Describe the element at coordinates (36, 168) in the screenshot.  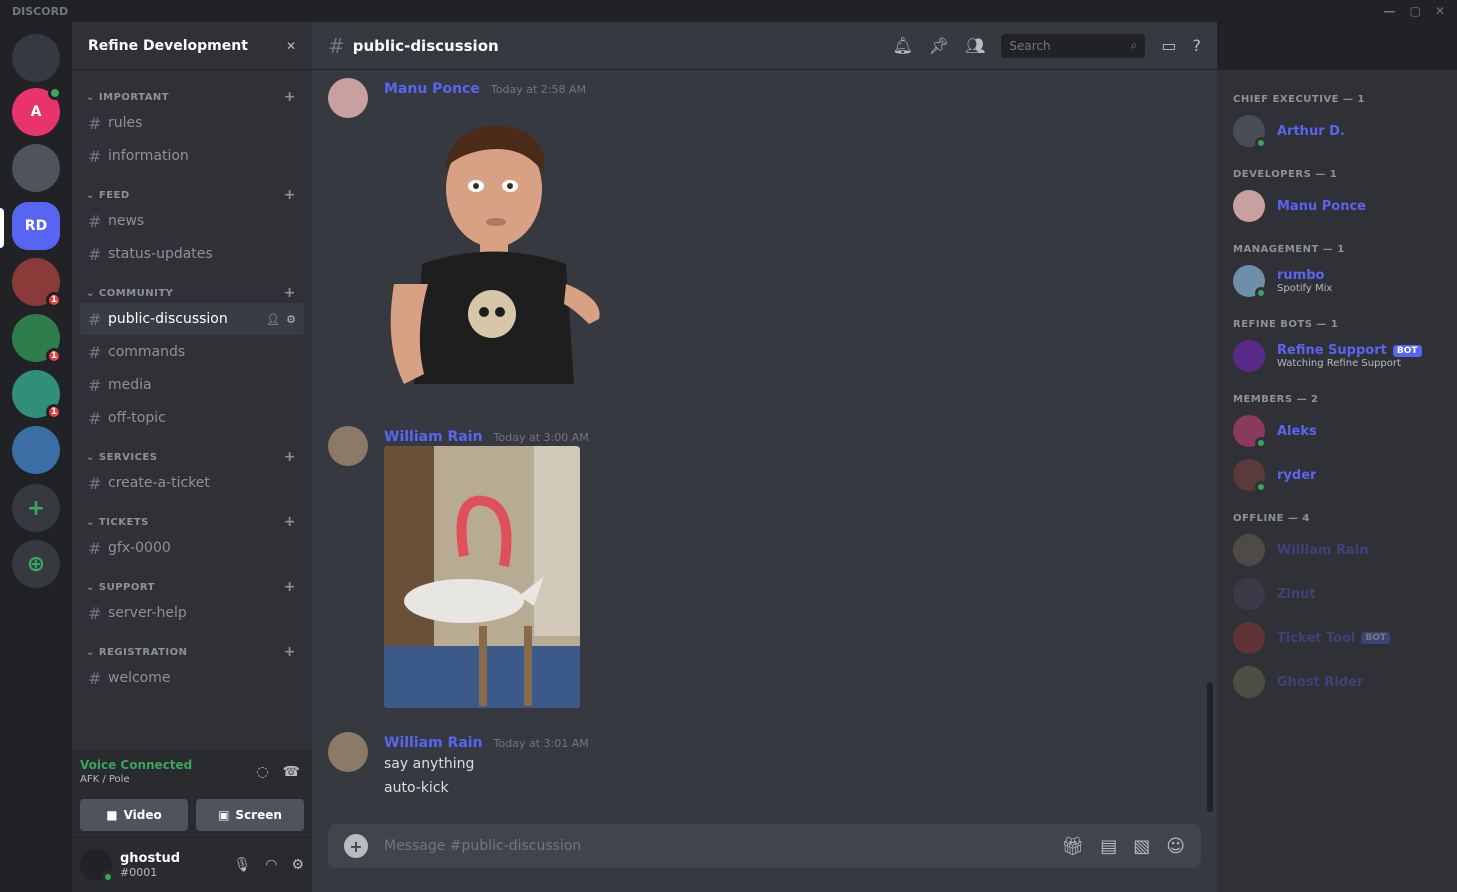
I see `server-photo-icon` at that location.